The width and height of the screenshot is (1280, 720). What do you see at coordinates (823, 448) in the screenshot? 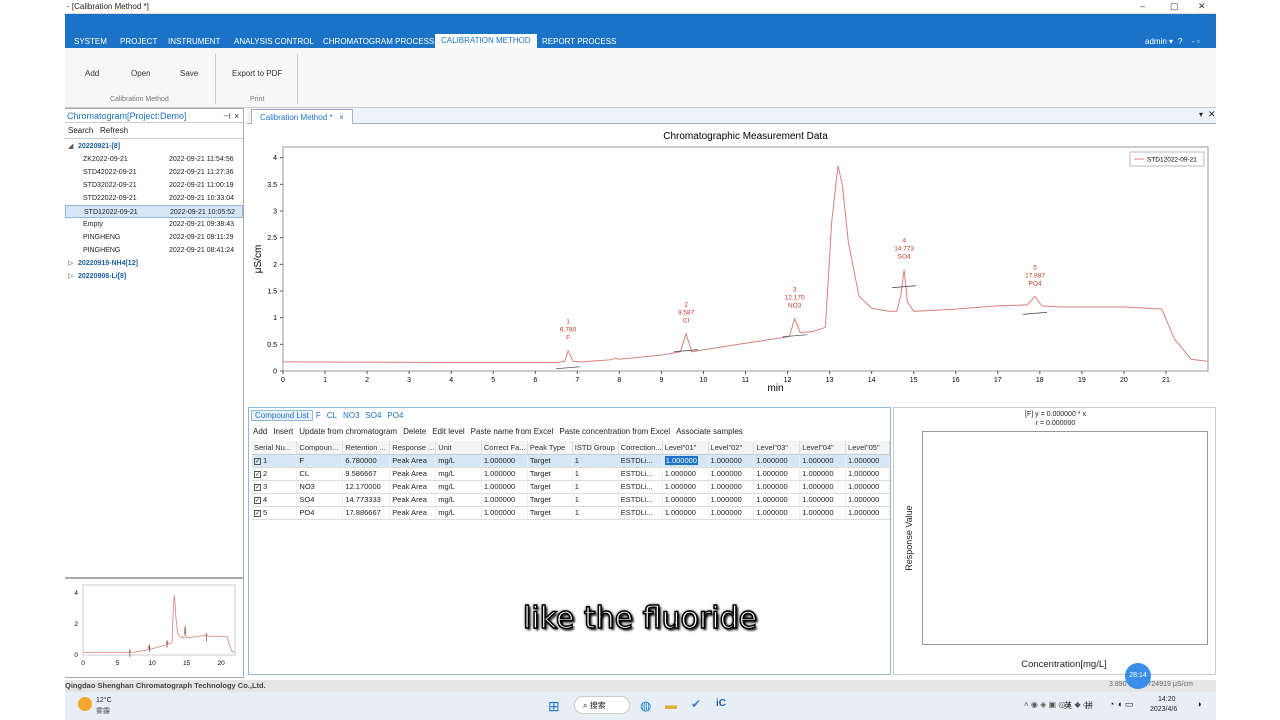
I see `column-header: Level"04"` at bounding box center [823, 448].